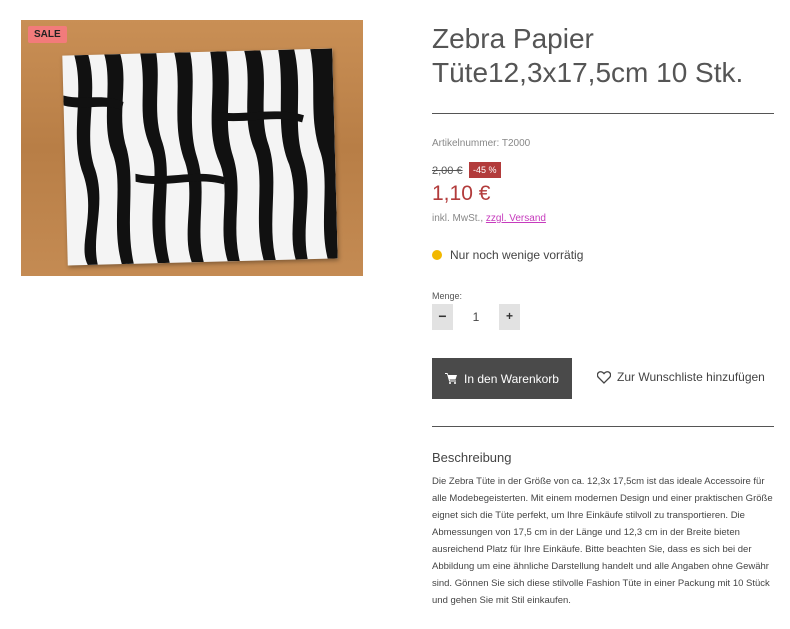  I want to click on add-to-cart-button: In den Warenkorb, so click(502, 378).